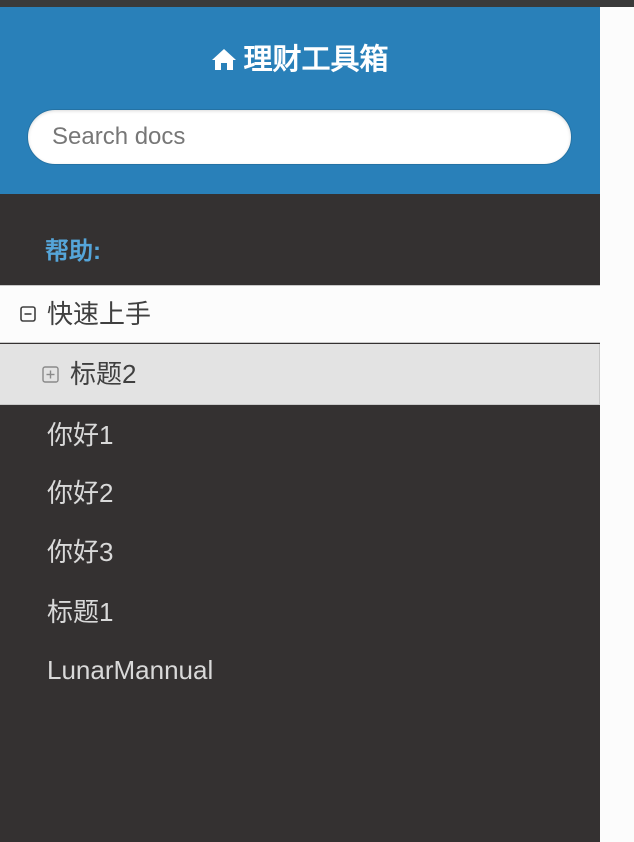 This screenshot has width=634, height=842. I want to click on brand-title: 理财工具箱, so click(316, 60).